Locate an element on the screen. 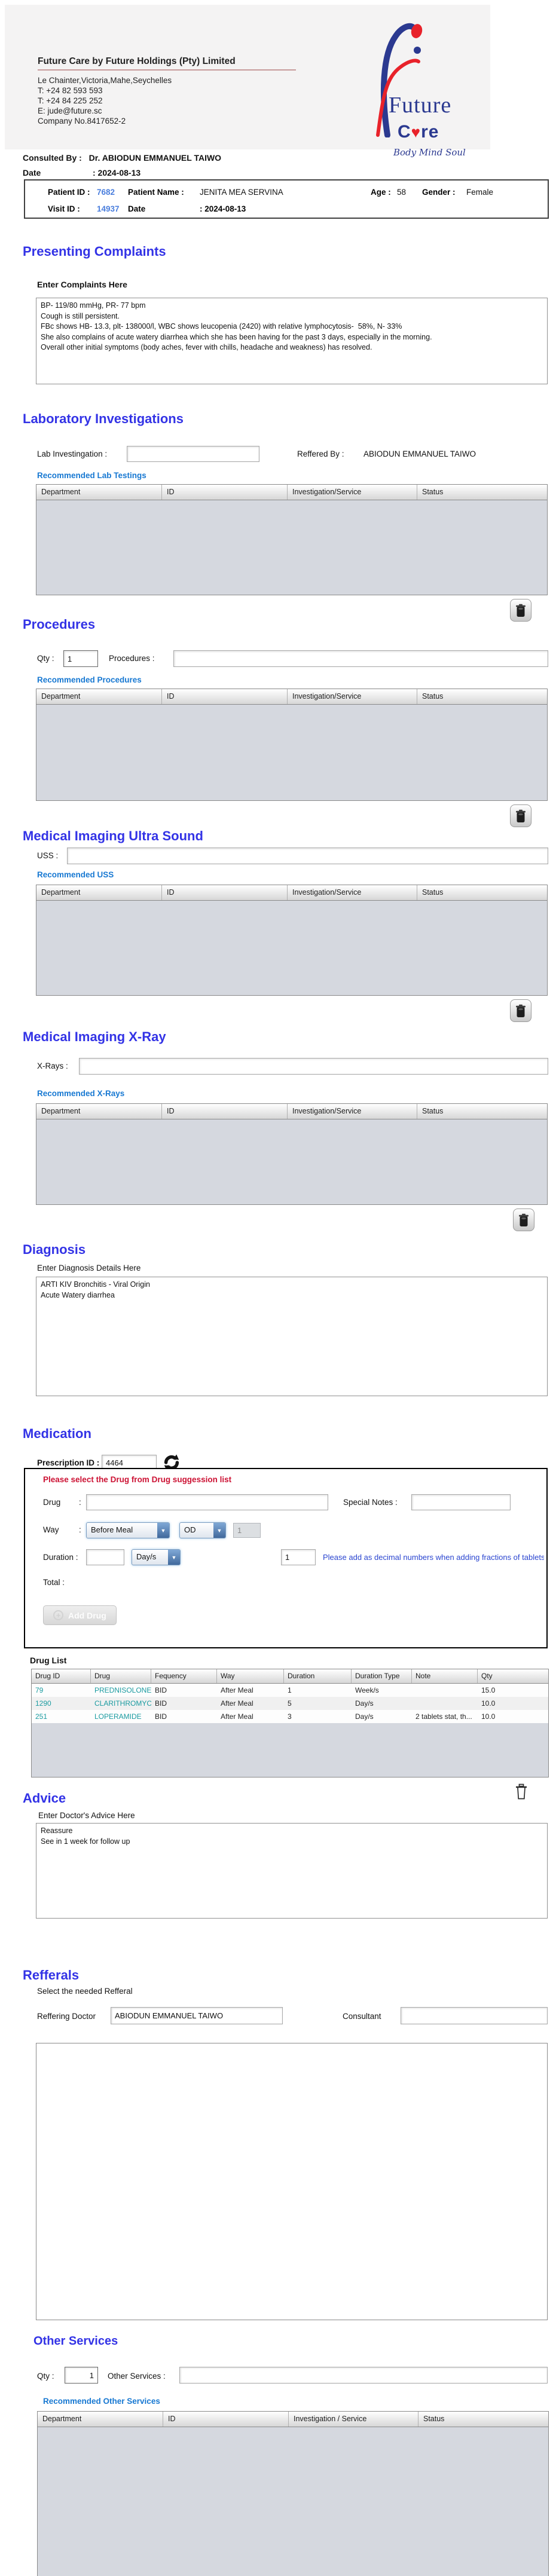  consulted-by-label: Consulted By : is located at coordinates (52, 158).